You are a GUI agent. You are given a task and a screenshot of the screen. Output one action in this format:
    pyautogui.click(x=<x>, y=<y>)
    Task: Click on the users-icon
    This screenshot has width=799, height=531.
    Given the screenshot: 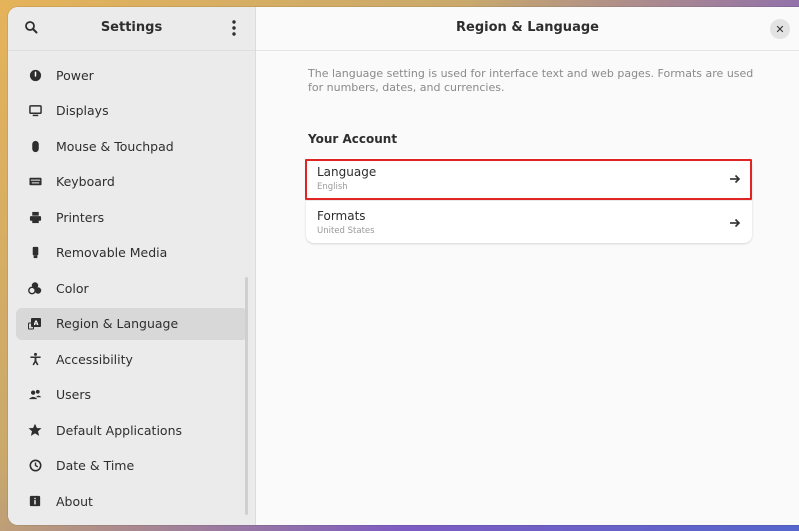 What is the action you would take?
    pyautogui.click(x=35, y=395)
    